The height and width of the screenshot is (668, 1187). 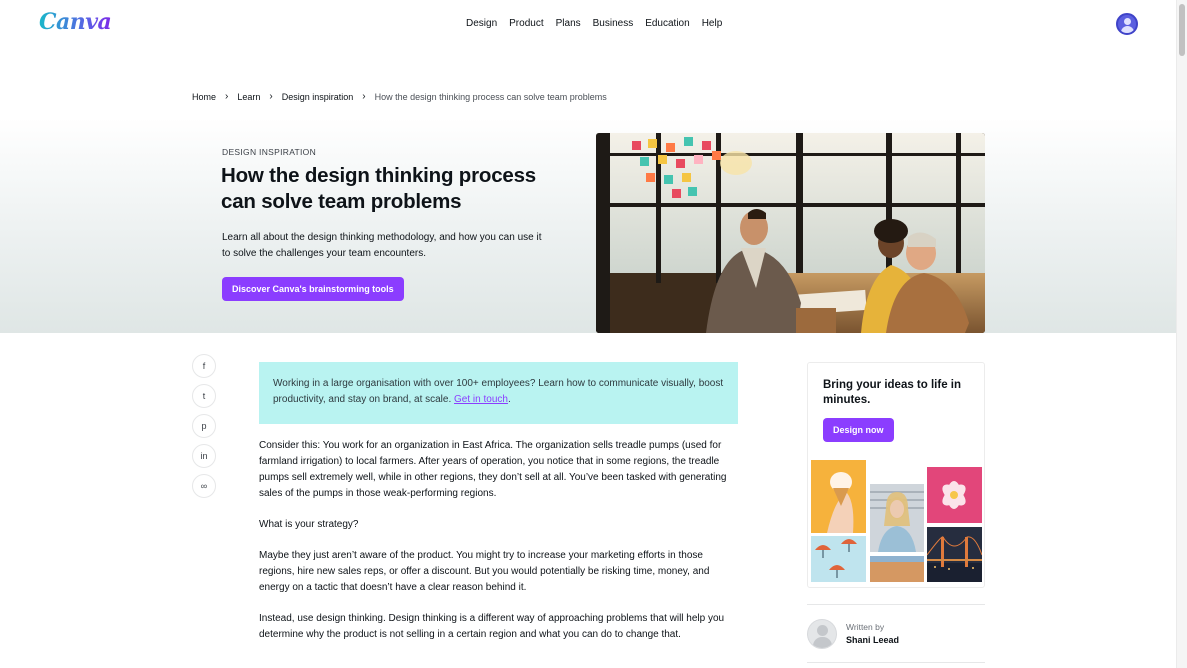 I want to click on scrollbar-thumb, so click(x=1182, y=30).